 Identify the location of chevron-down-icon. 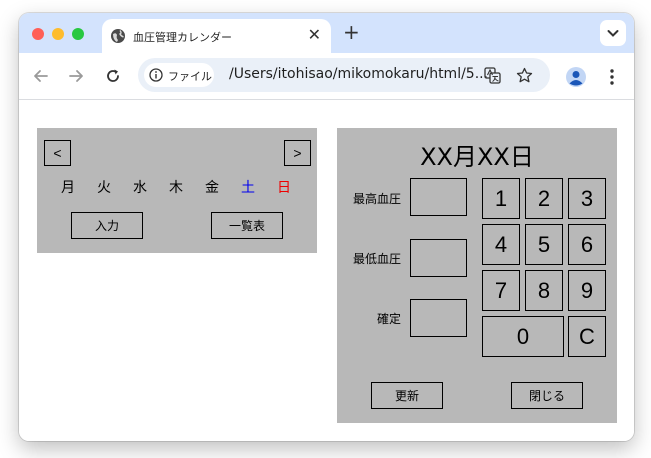
(613, 33).